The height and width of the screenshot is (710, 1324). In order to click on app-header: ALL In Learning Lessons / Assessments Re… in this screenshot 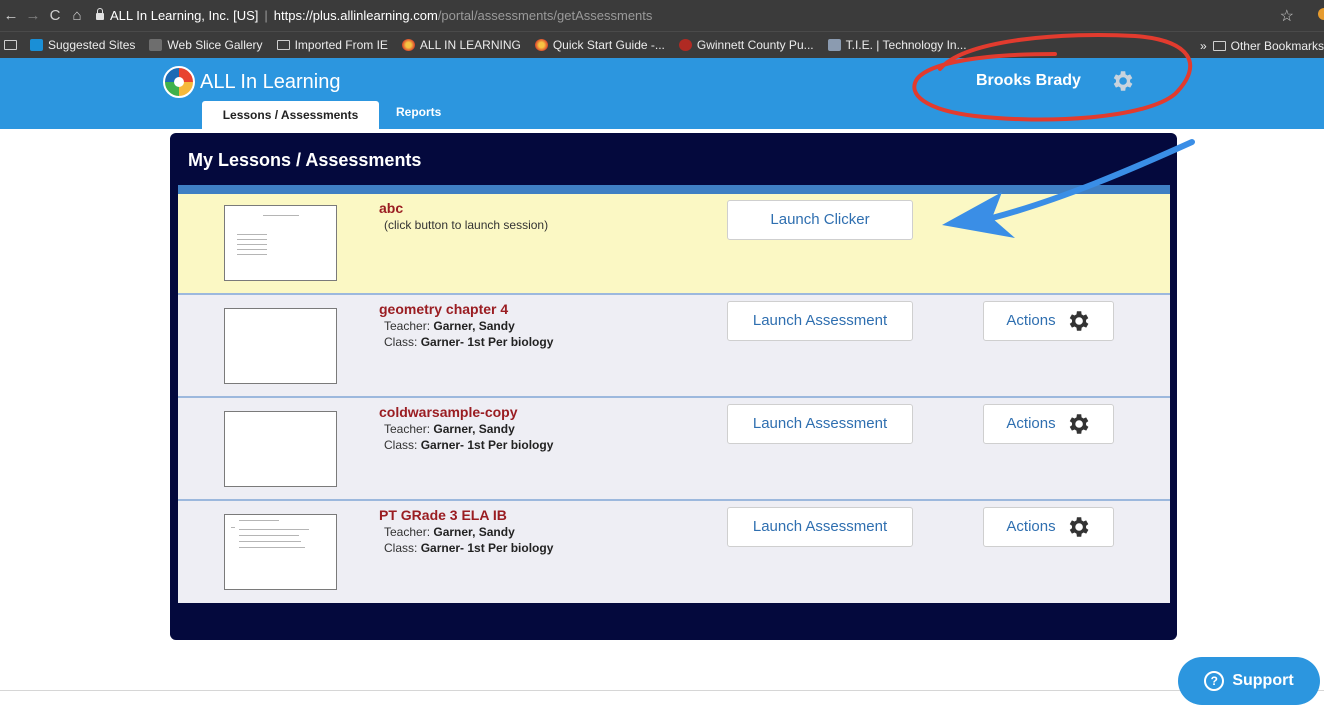, I will do `click(662, 93)`.